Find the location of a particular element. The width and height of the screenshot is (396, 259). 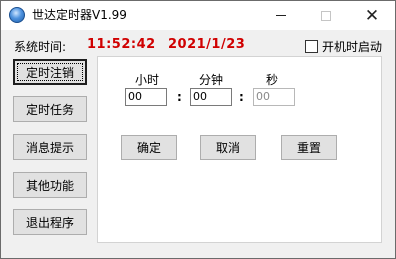

autostart-label: 开机时启动 is located at coordinates (352, 47).